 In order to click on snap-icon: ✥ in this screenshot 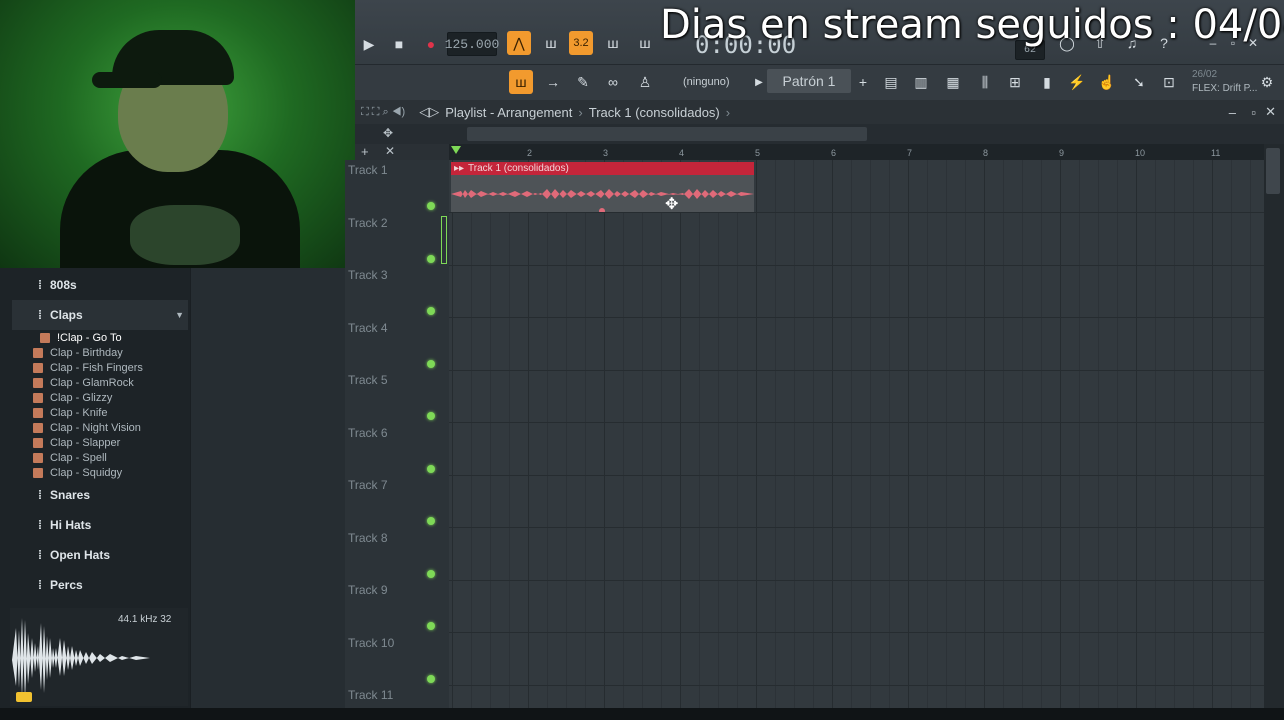, I will do `click(388, 133)`.